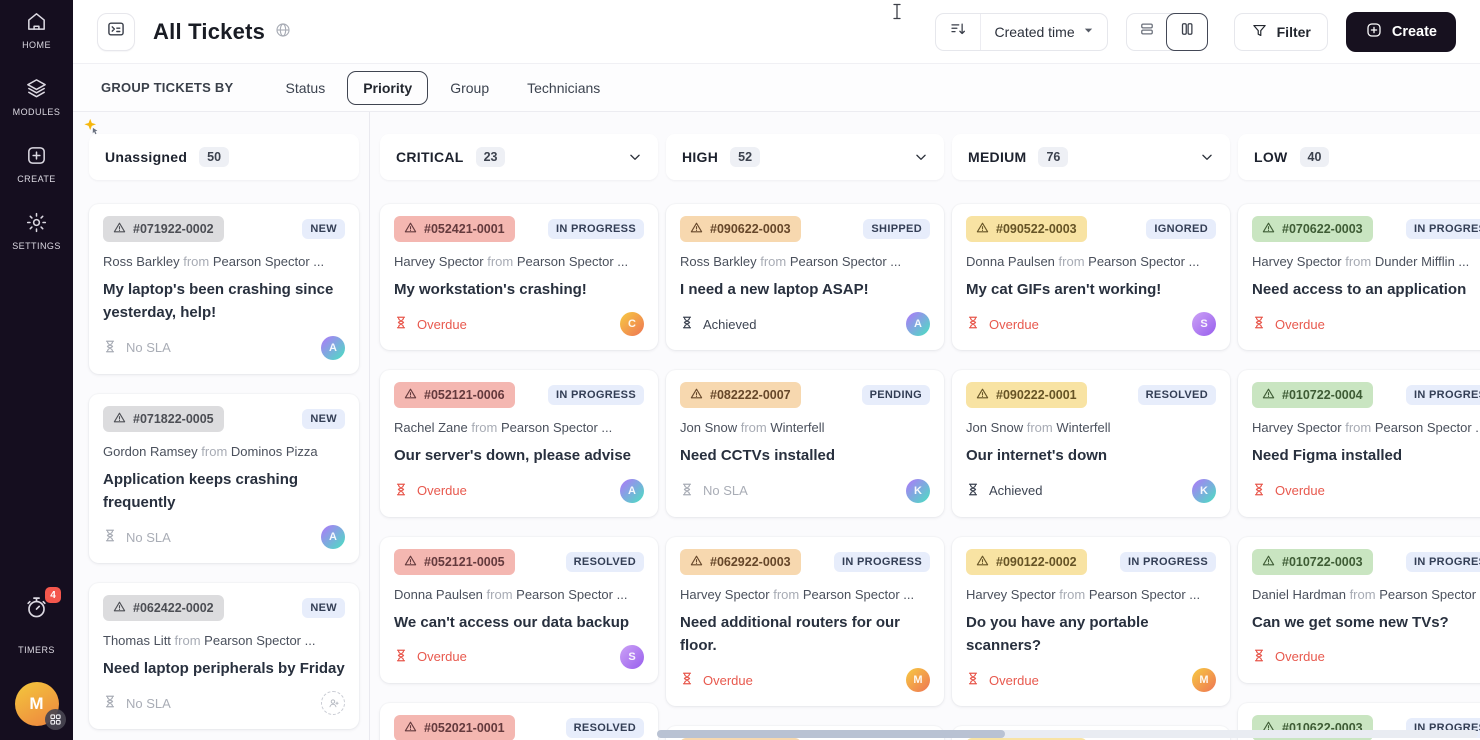 This screenshot has height=740, width=1480. Describe the element at coordinates (333, 703) in the screenshot. I see `assign-agent-icon` at that location.